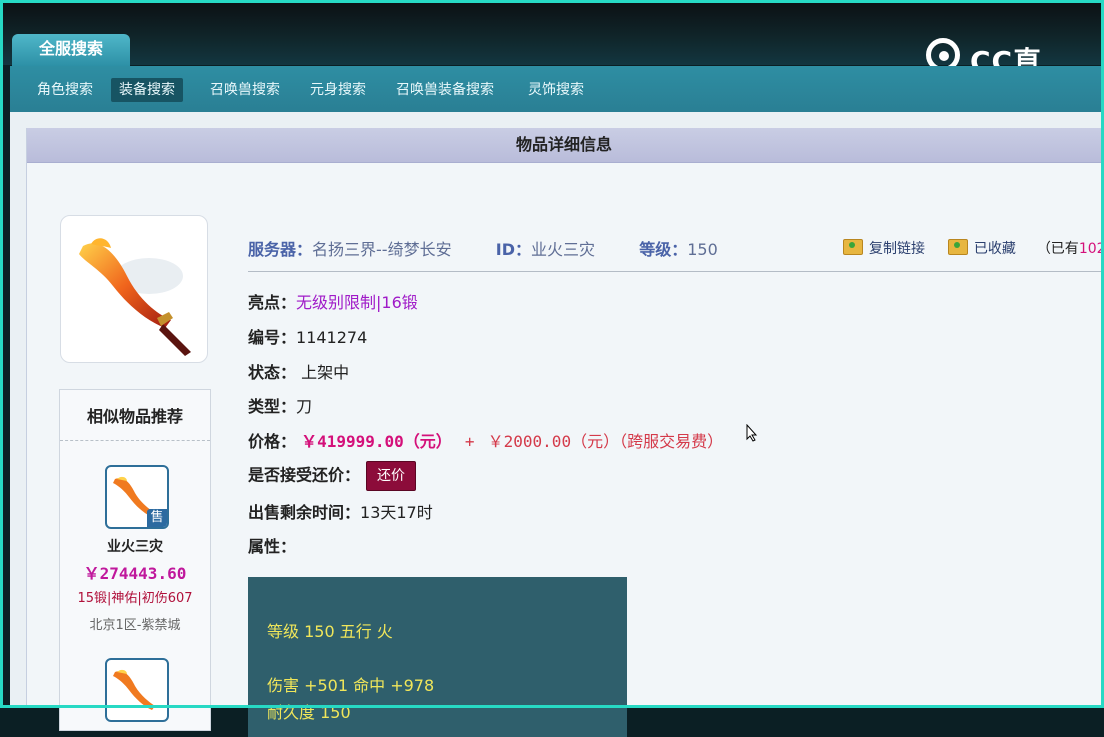  Describe the element at coordinates (304, 406) in the screenshot. I see `type-value: 刀` at that location.